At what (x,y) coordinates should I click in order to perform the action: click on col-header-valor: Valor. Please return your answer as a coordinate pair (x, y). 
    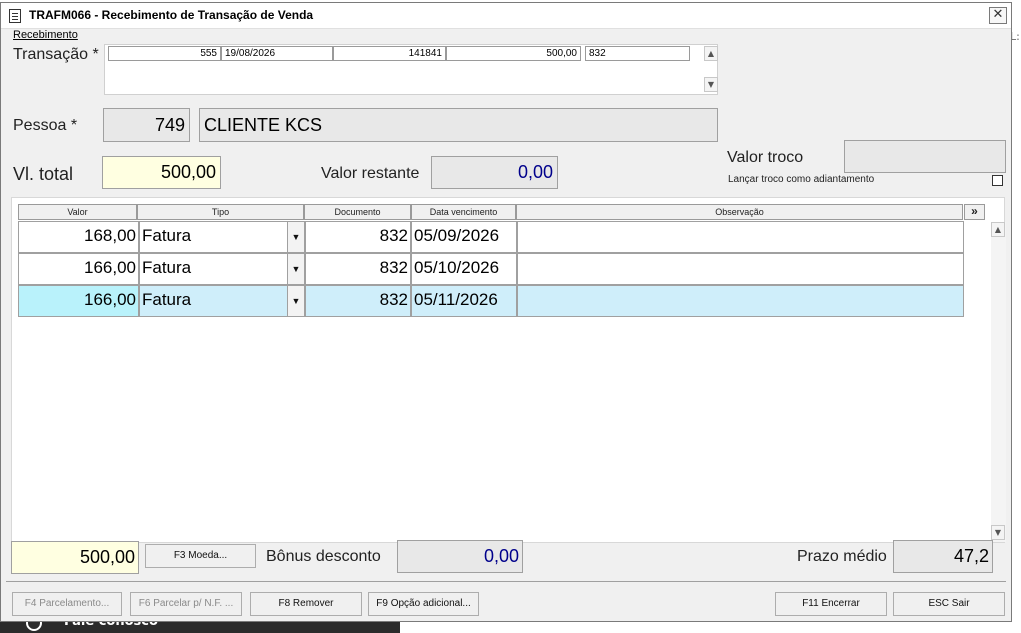
    Looking at the image, I should click on (77, 212).